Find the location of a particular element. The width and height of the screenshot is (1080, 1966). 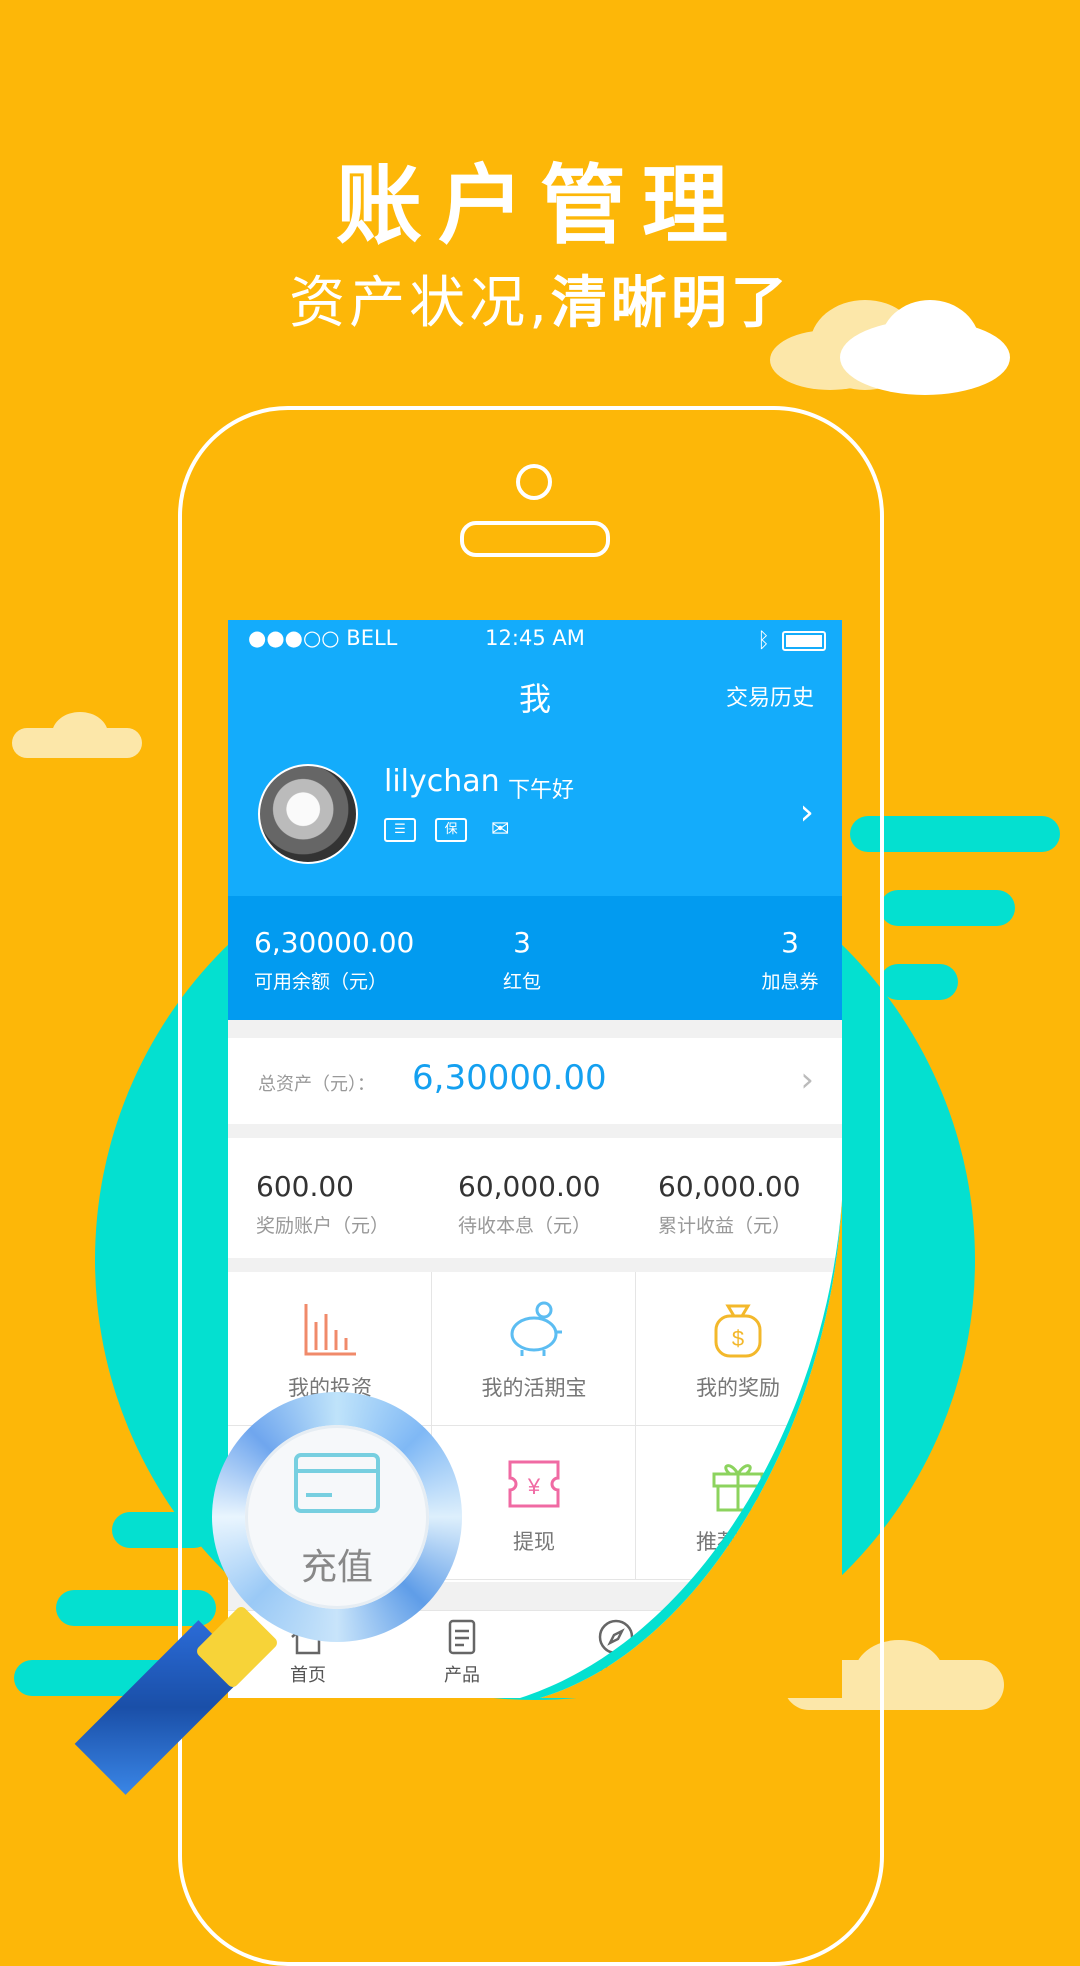

tab-products: 产品 is located at coordinates (462, 1652).